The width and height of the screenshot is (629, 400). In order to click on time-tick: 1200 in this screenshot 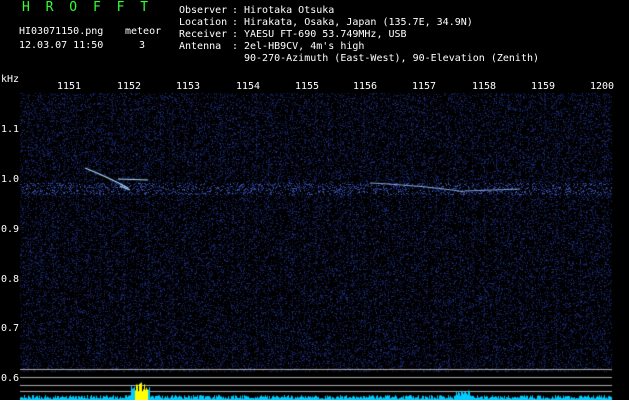, I will do `click(602, 86)`.